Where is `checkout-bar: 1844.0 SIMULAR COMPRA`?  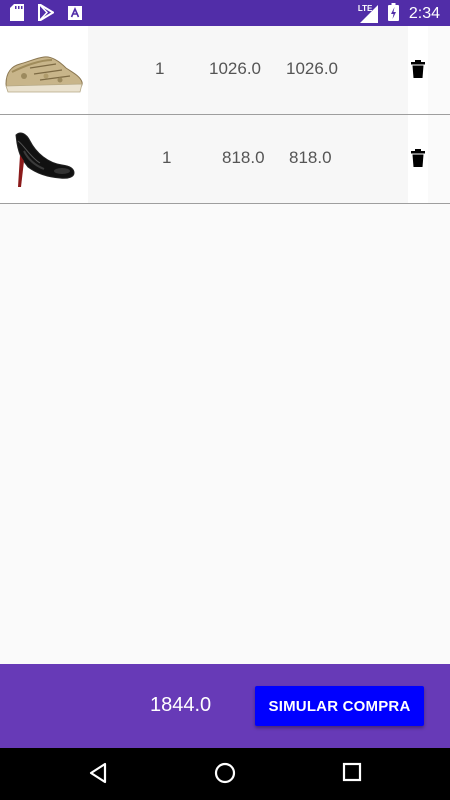
checkout-bar: 1844.0 SIMULAR COMPRA is located at coordinates (225, 706).